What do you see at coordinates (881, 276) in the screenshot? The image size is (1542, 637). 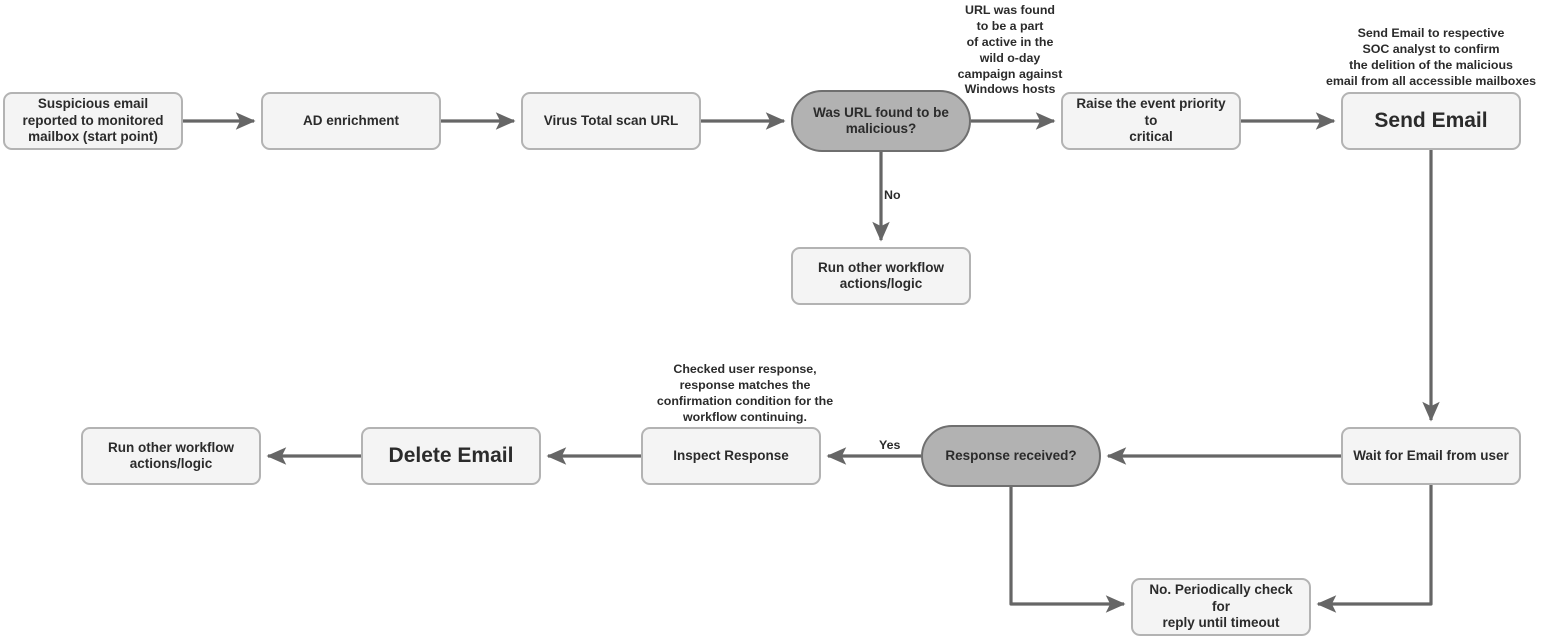 I see `node-run-other-workflow-top: Run other workflow actions/logic` at bounding box center [881, 276].